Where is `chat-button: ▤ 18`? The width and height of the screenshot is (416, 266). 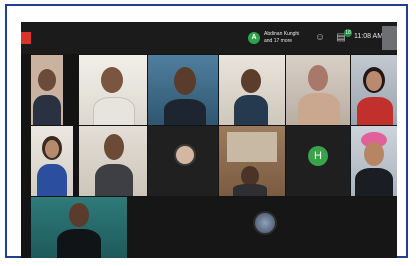
chat-button: ▤ 18 is located at coordinates (343, 36).